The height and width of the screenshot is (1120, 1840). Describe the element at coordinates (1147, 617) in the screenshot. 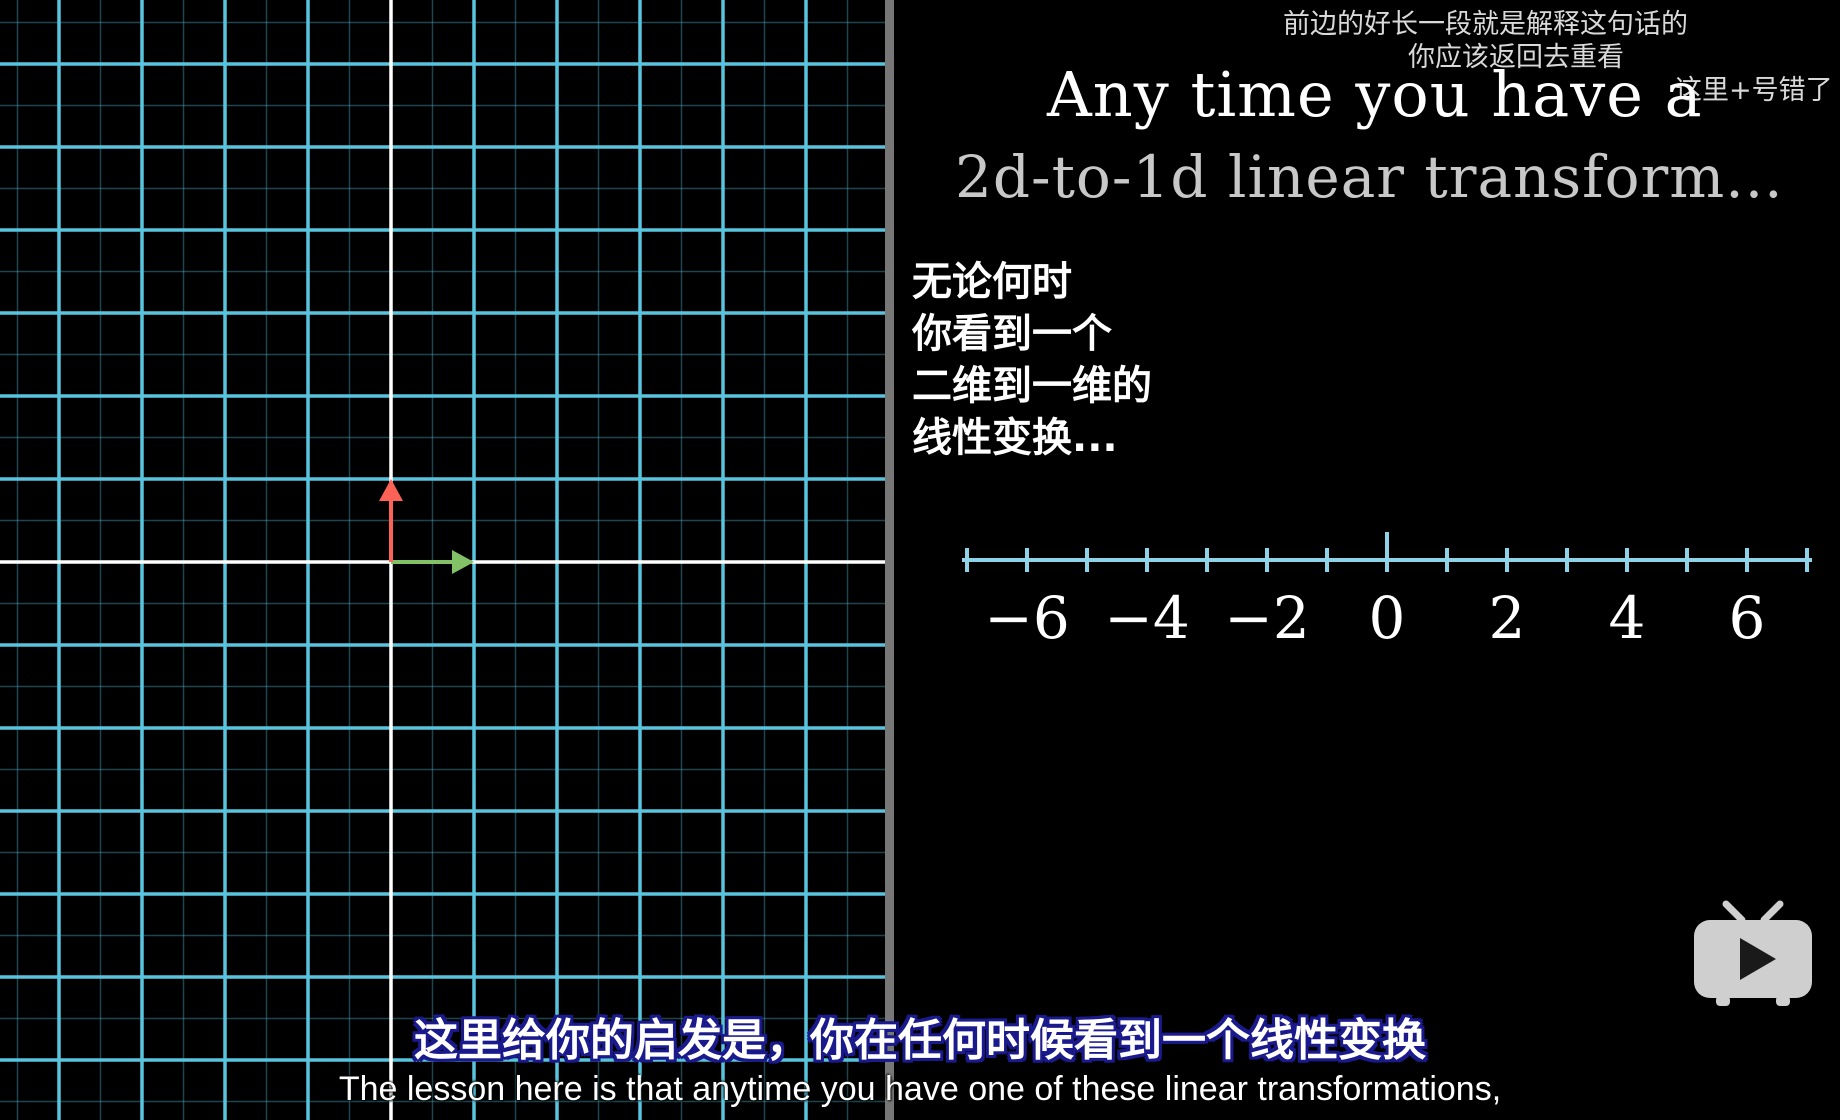

I see `number-line-label: −4` at that location.